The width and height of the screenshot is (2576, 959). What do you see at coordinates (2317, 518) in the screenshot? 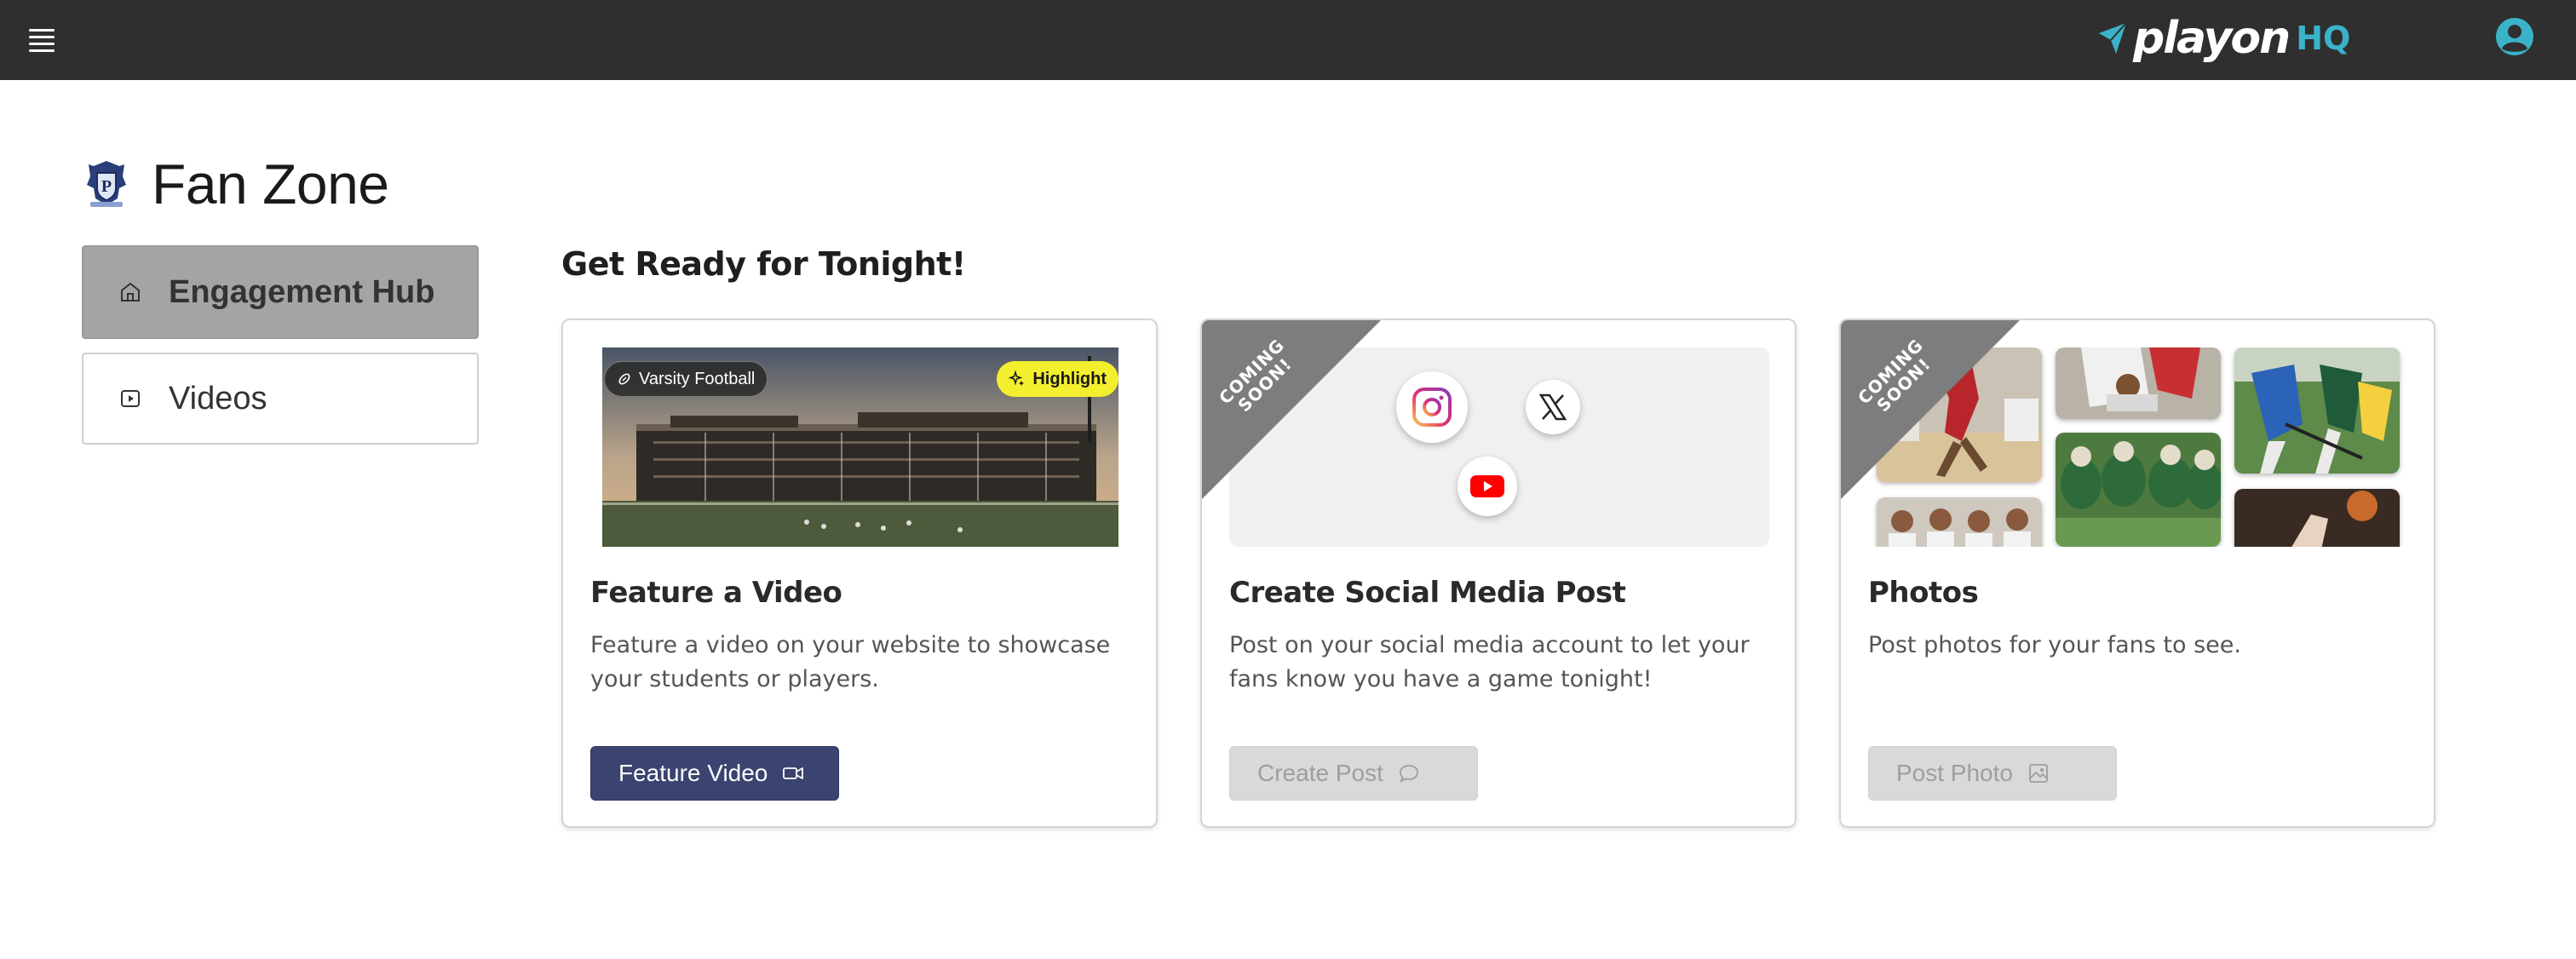
I see `basketball-shot-photo` at bounding box center [2317, 518].